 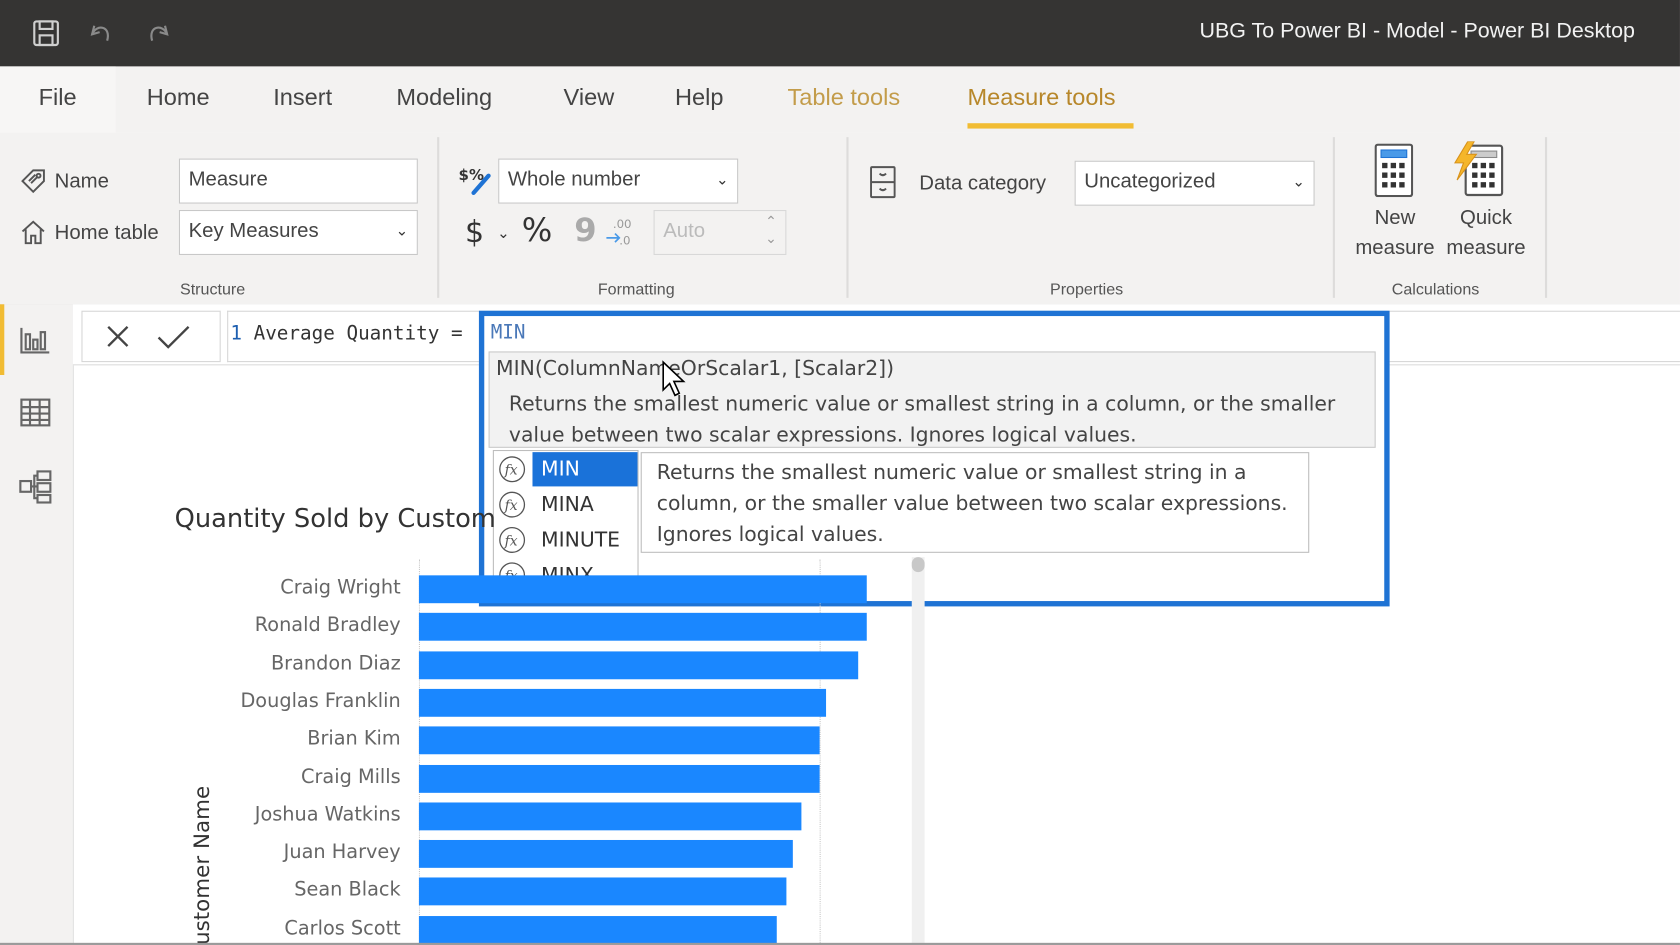 I want to click on new-measure-button: New measure, so click(x=1395, y=234).